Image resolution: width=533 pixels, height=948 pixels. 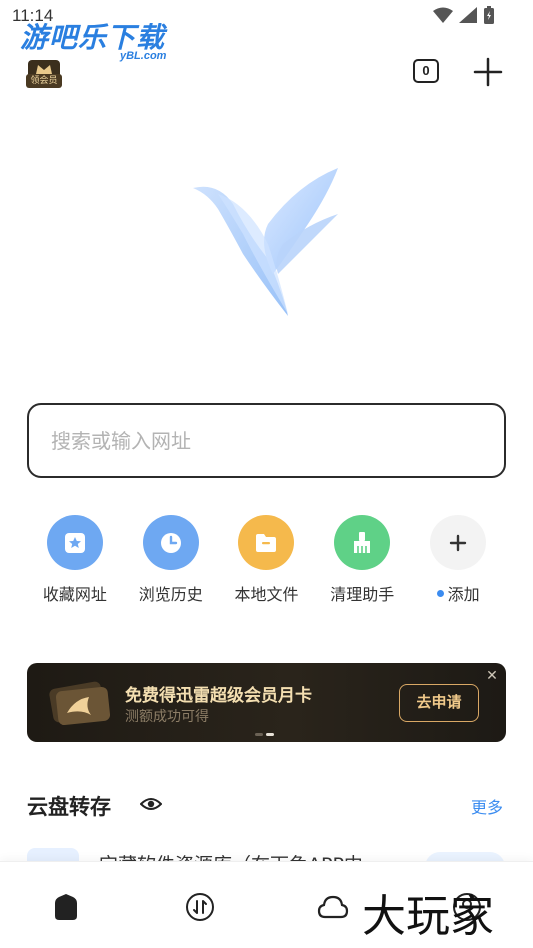 I want to click on shortcut-grid: 收藏网址 浏览历史 本地文件 清理助手 添加, so click(x=266, y=560).